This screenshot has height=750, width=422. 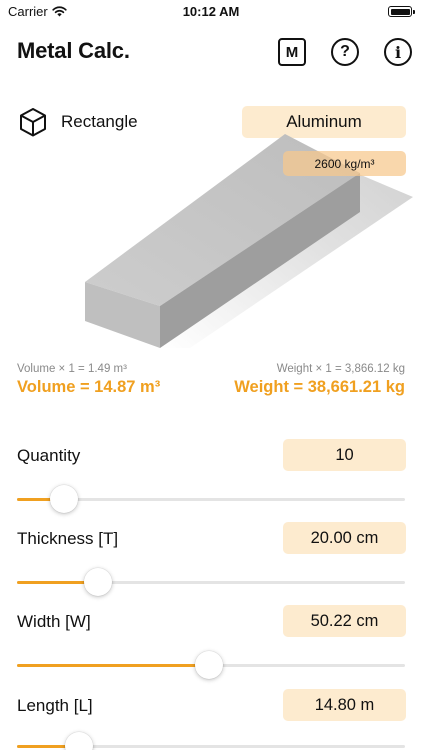 I want to click on quantity-label: Quantity, so click(x=49, y=455).